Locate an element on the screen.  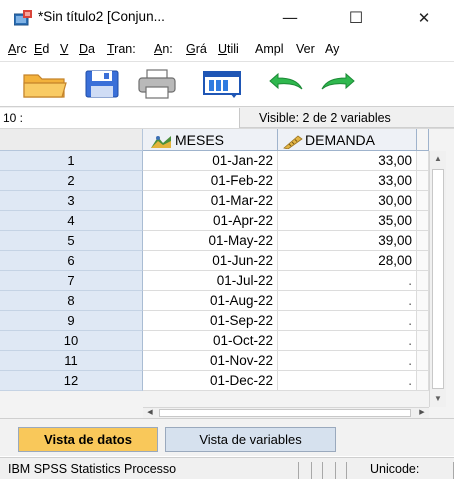
column-header-demanda: DEMANDA is located at coordinates (347, 140).